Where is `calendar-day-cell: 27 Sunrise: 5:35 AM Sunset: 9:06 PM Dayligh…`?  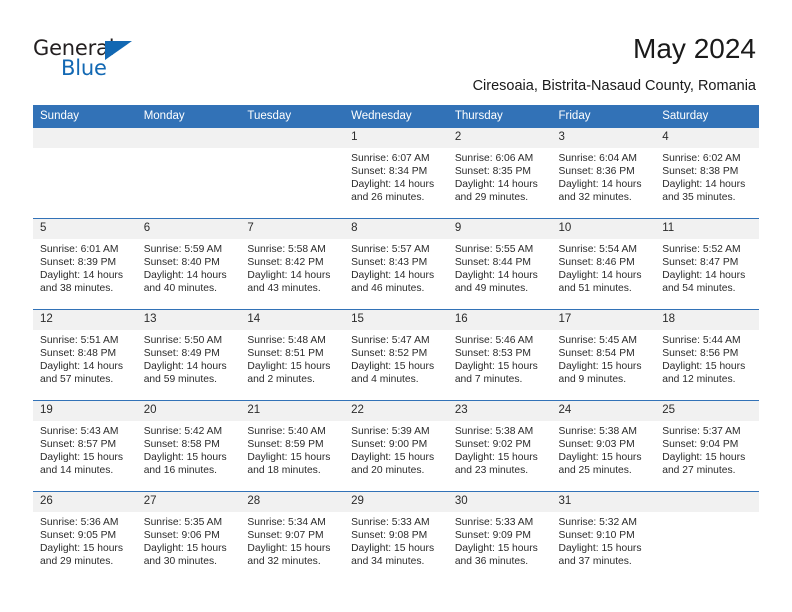 calendar-day-cell: 27 Sunrise: 5:35 AM Sunset: 9:06 PM Dayligh… is located at coordinates (188, 536).